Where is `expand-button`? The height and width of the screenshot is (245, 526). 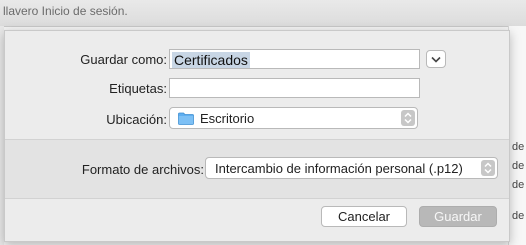
expand-button is located at coordinates (436, 59).